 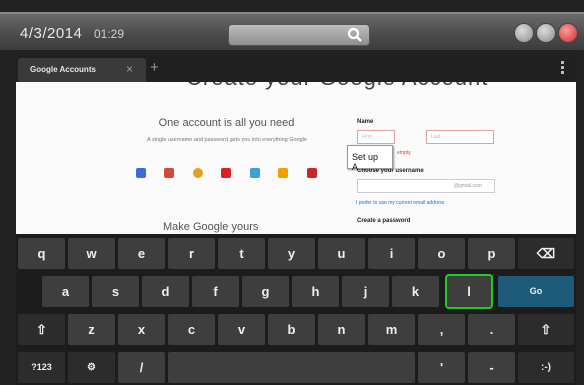 I want to click on key-e: e, so click(x=141, y=253).